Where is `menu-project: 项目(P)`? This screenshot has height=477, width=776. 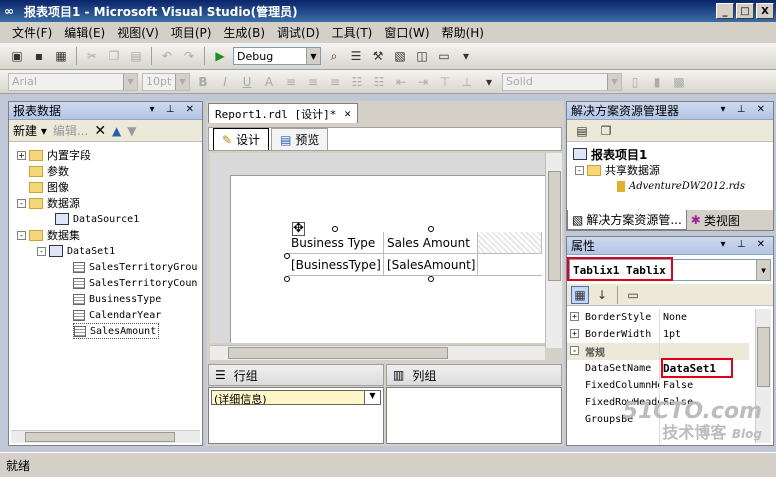 menu-project: 项目(P) is located at coordinates (191, 32).